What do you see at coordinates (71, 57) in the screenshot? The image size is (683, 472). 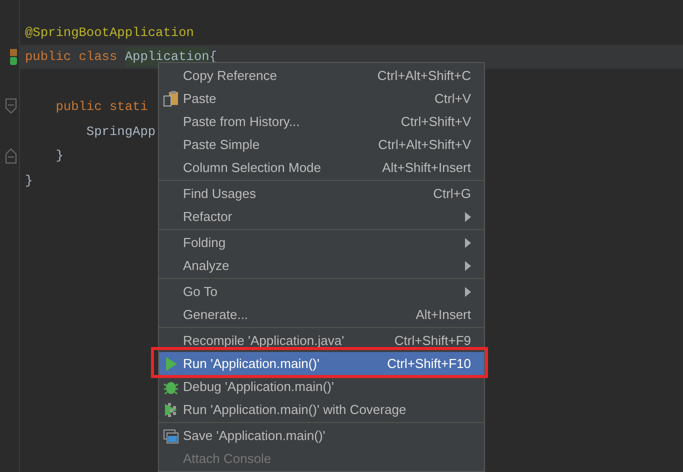 I see `keyword-text: public class` at bounding box center [71, 57].